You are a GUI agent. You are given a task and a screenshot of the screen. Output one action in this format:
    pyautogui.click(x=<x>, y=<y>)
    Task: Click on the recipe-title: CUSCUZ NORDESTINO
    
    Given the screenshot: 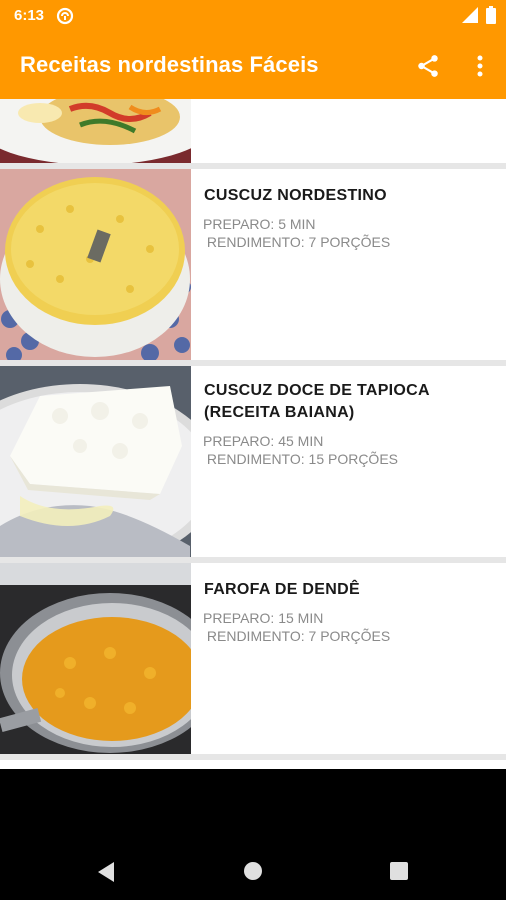 What is the action you would take?
    pyautogui.click(x=295, y=195)
    